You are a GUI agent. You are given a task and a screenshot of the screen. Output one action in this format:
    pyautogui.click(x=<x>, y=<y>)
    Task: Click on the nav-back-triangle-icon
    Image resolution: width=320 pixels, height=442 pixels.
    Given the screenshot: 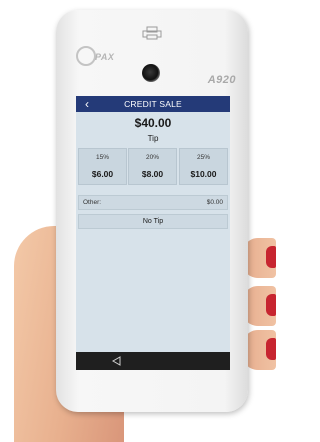 What is the action you would take?
    pyautogui.click(x=117, y=361)
    